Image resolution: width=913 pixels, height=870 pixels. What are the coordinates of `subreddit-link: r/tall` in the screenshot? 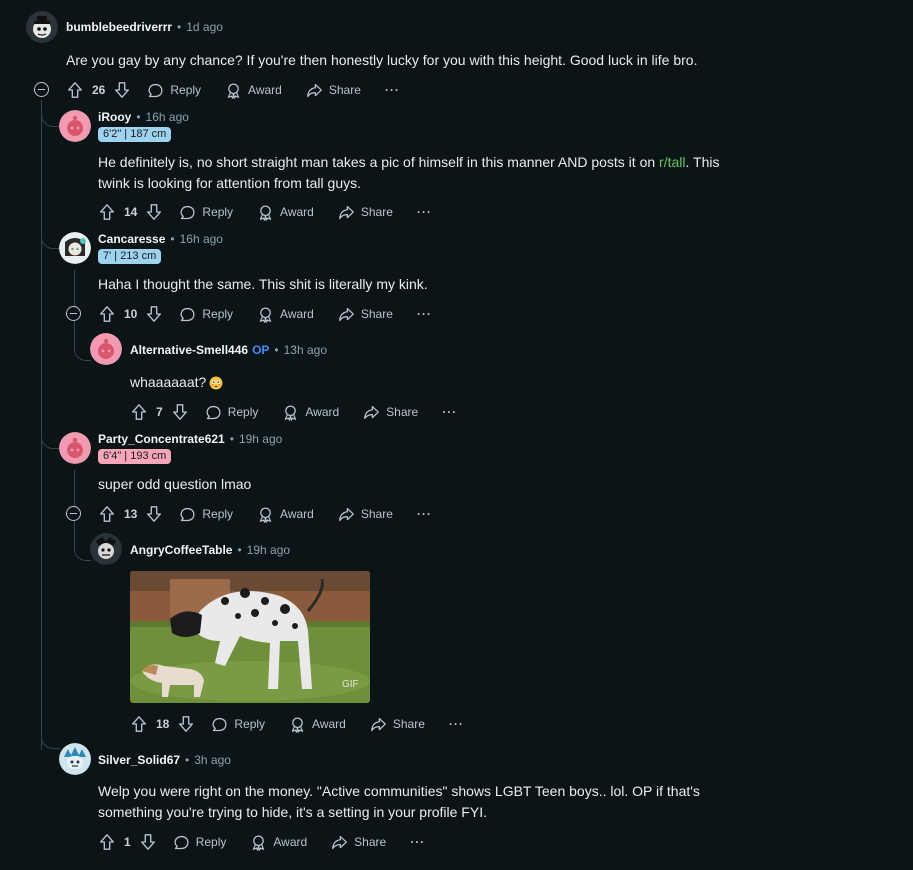 It's located at (672, 162).